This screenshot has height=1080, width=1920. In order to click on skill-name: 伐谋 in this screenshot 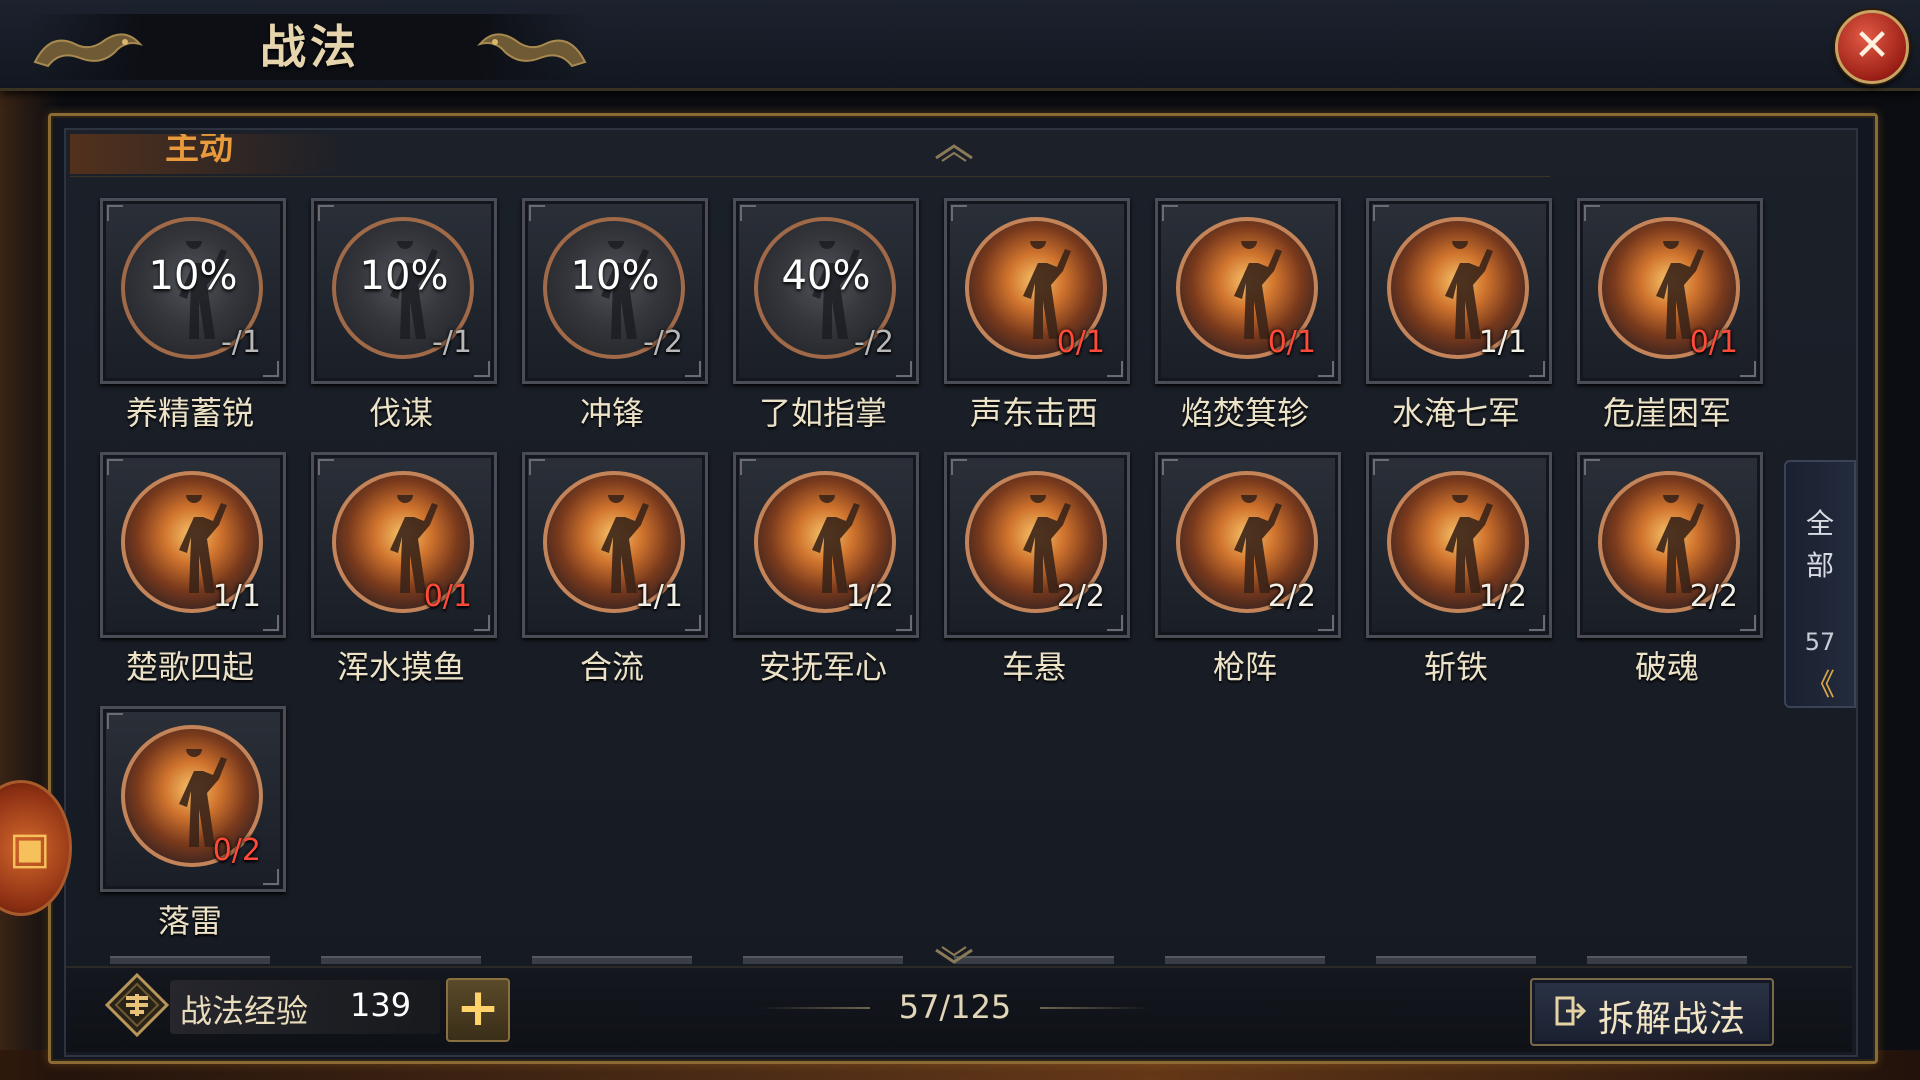, I will do `click(400, 413)`.